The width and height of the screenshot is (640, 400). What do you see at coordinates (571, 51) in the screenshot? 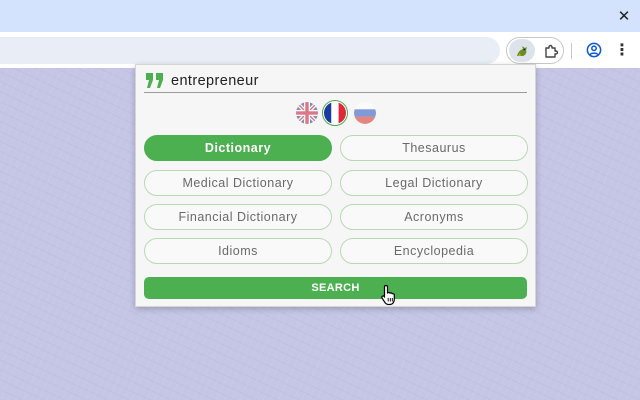
I see `toolbar-divider` at bounding box center [571, 51].